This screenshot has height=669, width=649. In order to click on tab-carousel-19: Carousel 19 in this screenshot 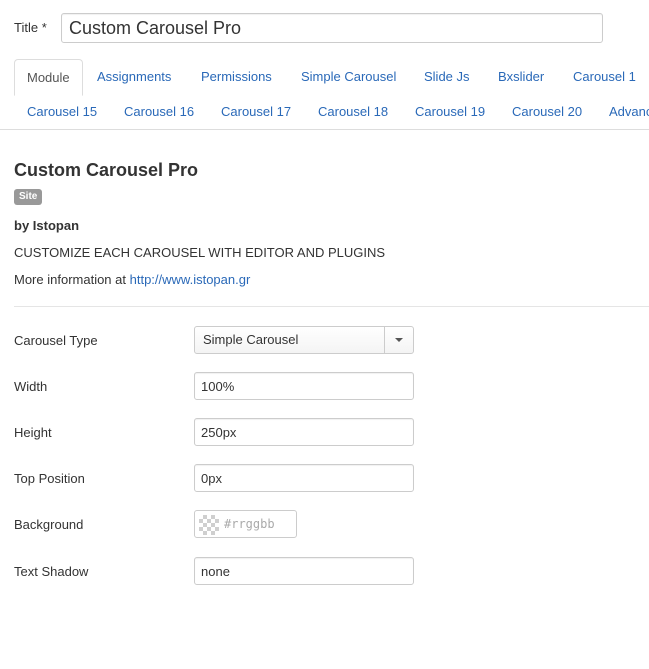, I will do `click(450, 112)`.